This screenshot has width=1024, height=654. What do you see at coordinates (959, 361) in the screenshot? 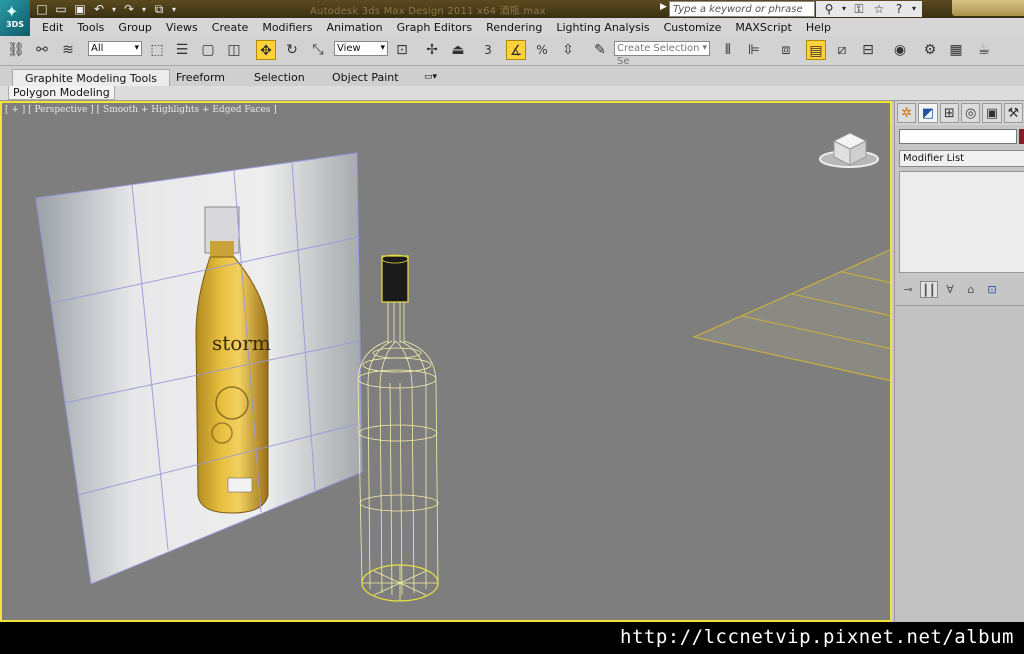
I see `command-panel: ✲ ◩ ⊞ ◎ ▣ ⚒ Modifier List ⊸ ┃┃ ∀ ⌂ ⊡` at bounding box center [959, 361].